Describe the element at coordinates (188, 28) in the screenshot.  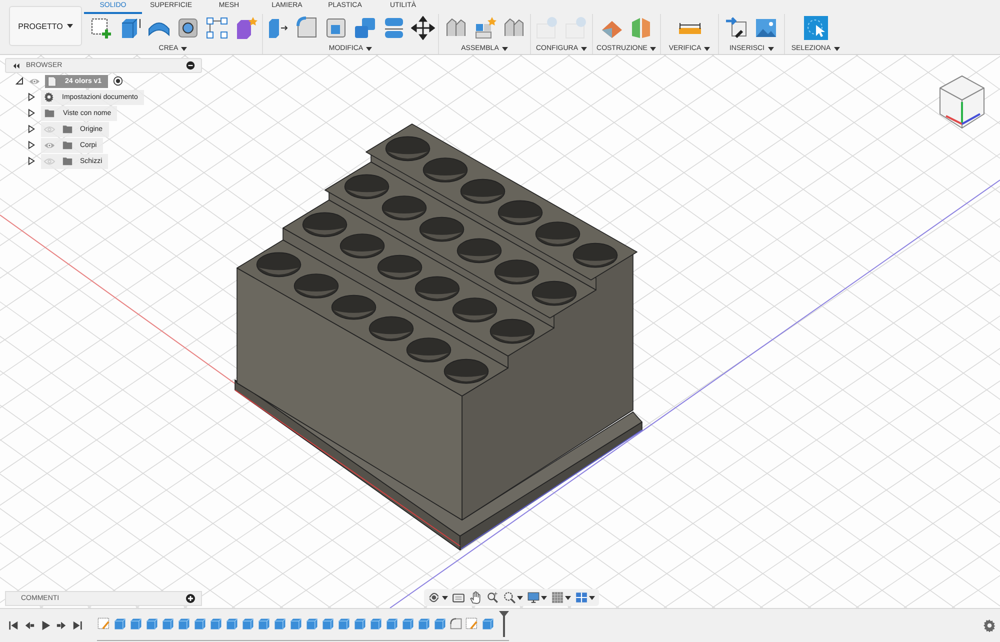
I see `hole-icon` at that location.